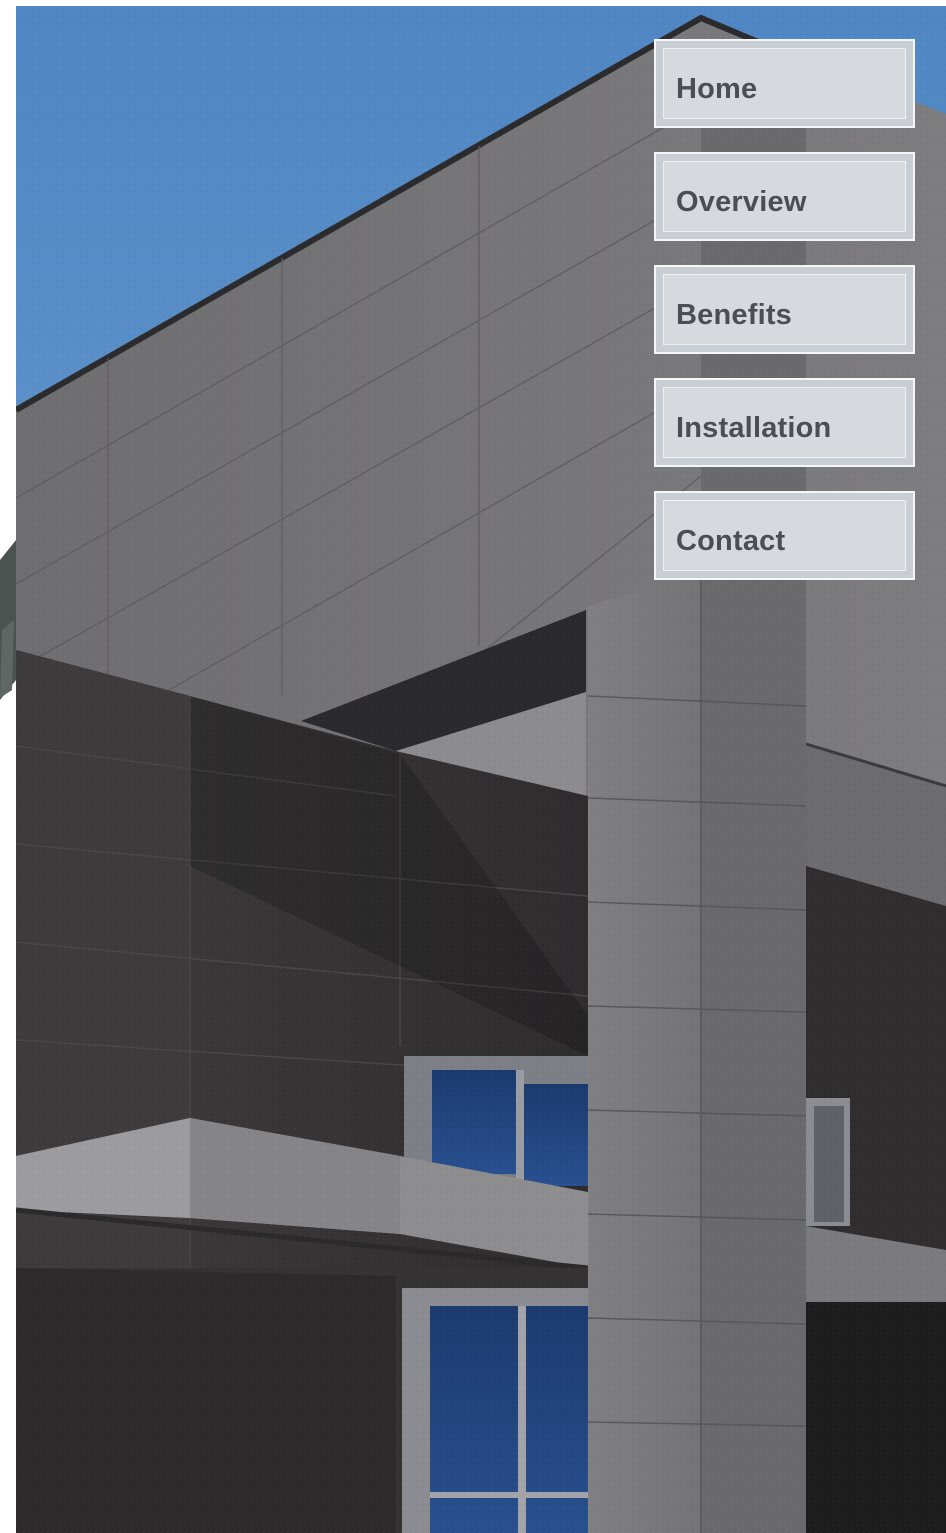  What do you see at coordinates (784, 535) in the screenshot?
I see `nav-item-contact: Contact` at bounding box center [784, 535].